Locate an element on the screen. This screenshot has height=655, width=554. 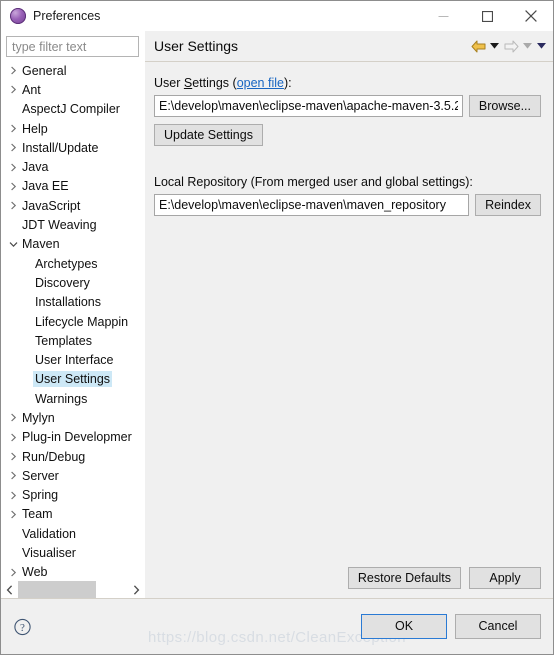
scrollbar-thumb is located at coordinates (57, 589).